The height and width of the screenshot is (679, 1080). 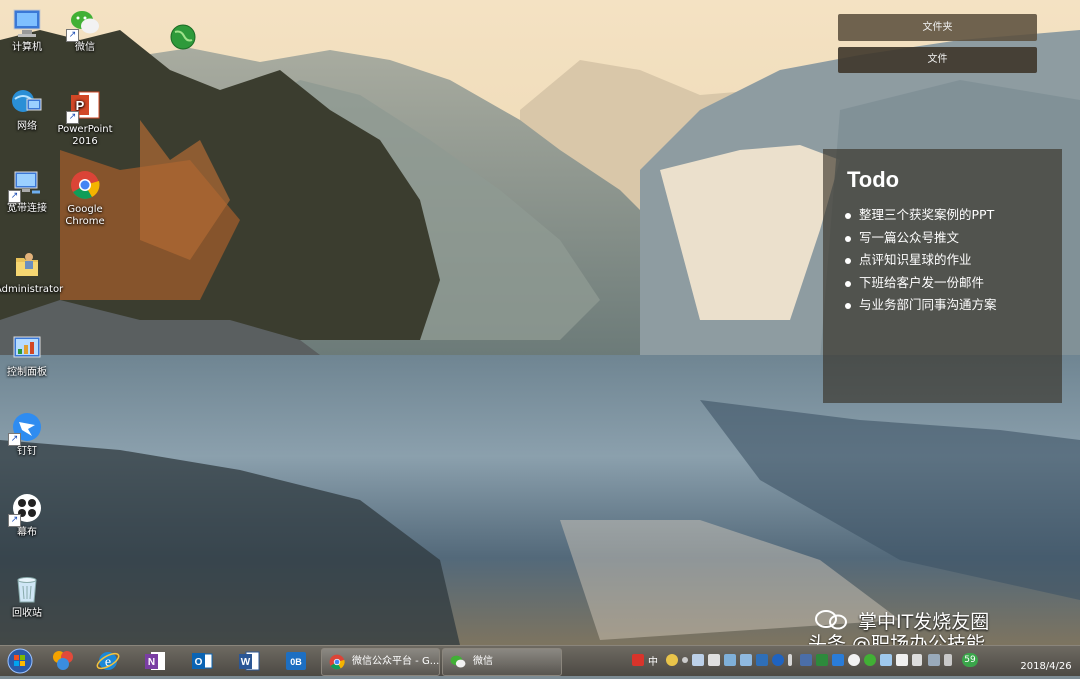 What do you see at coordinates (27, 47) in the screenshot?
I see `desktop-icon-label: 计算机` at bounding box center [27, 47].